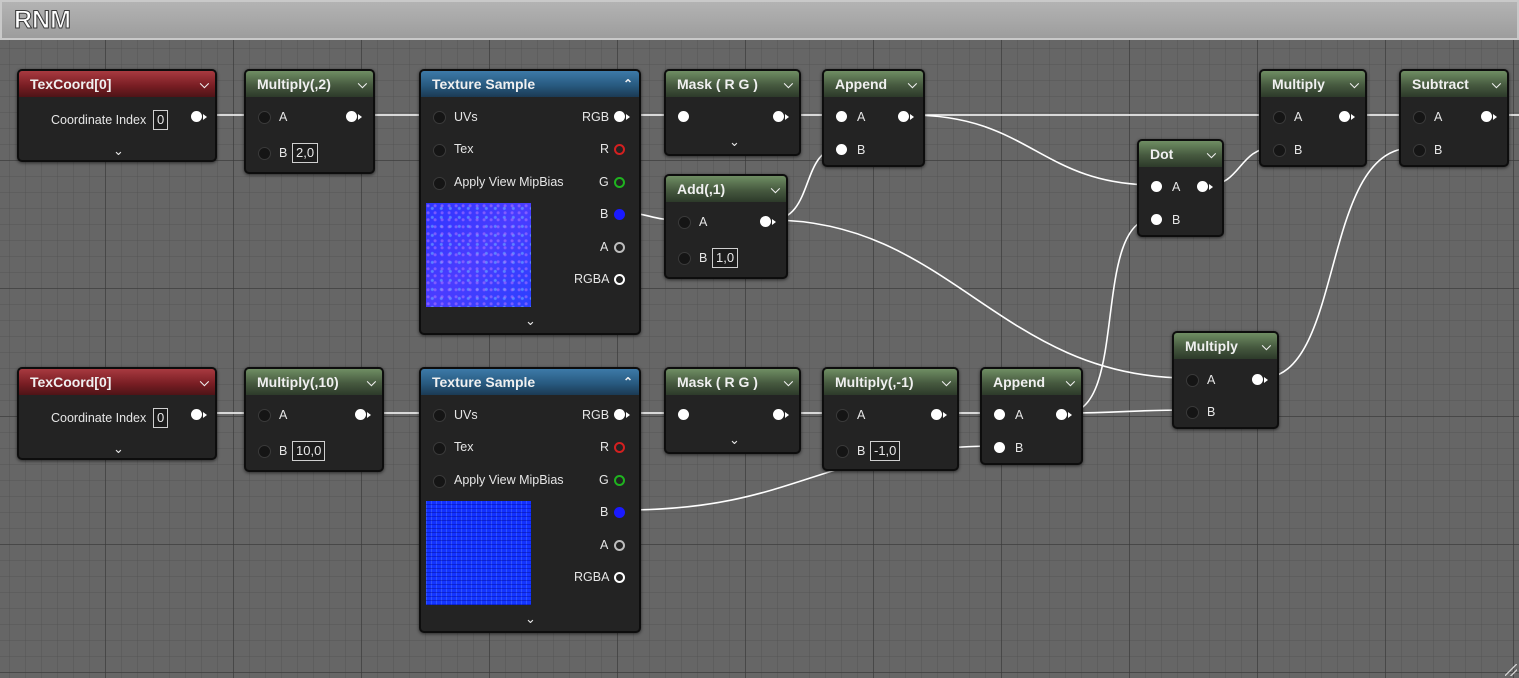 The image size is (1519, 678). What do you see at coordinates (1180, 154) in the screenshot?
I see `node-header: Dot ⌵` at bounding box center [1180, 154].